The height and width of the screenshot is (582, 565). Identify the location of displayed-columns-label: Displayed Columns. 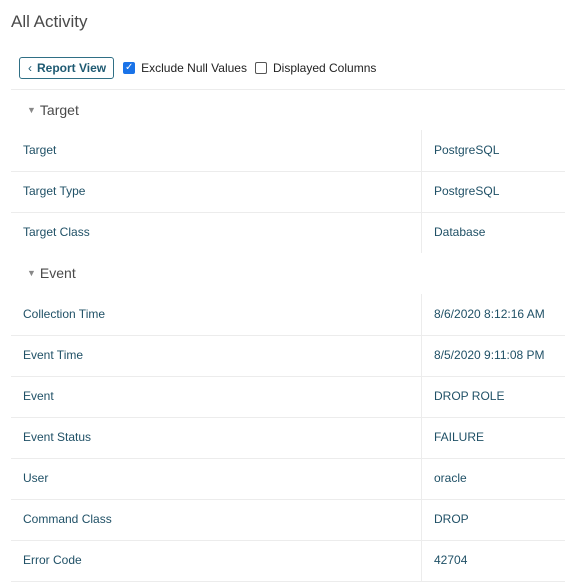
(324, 68).